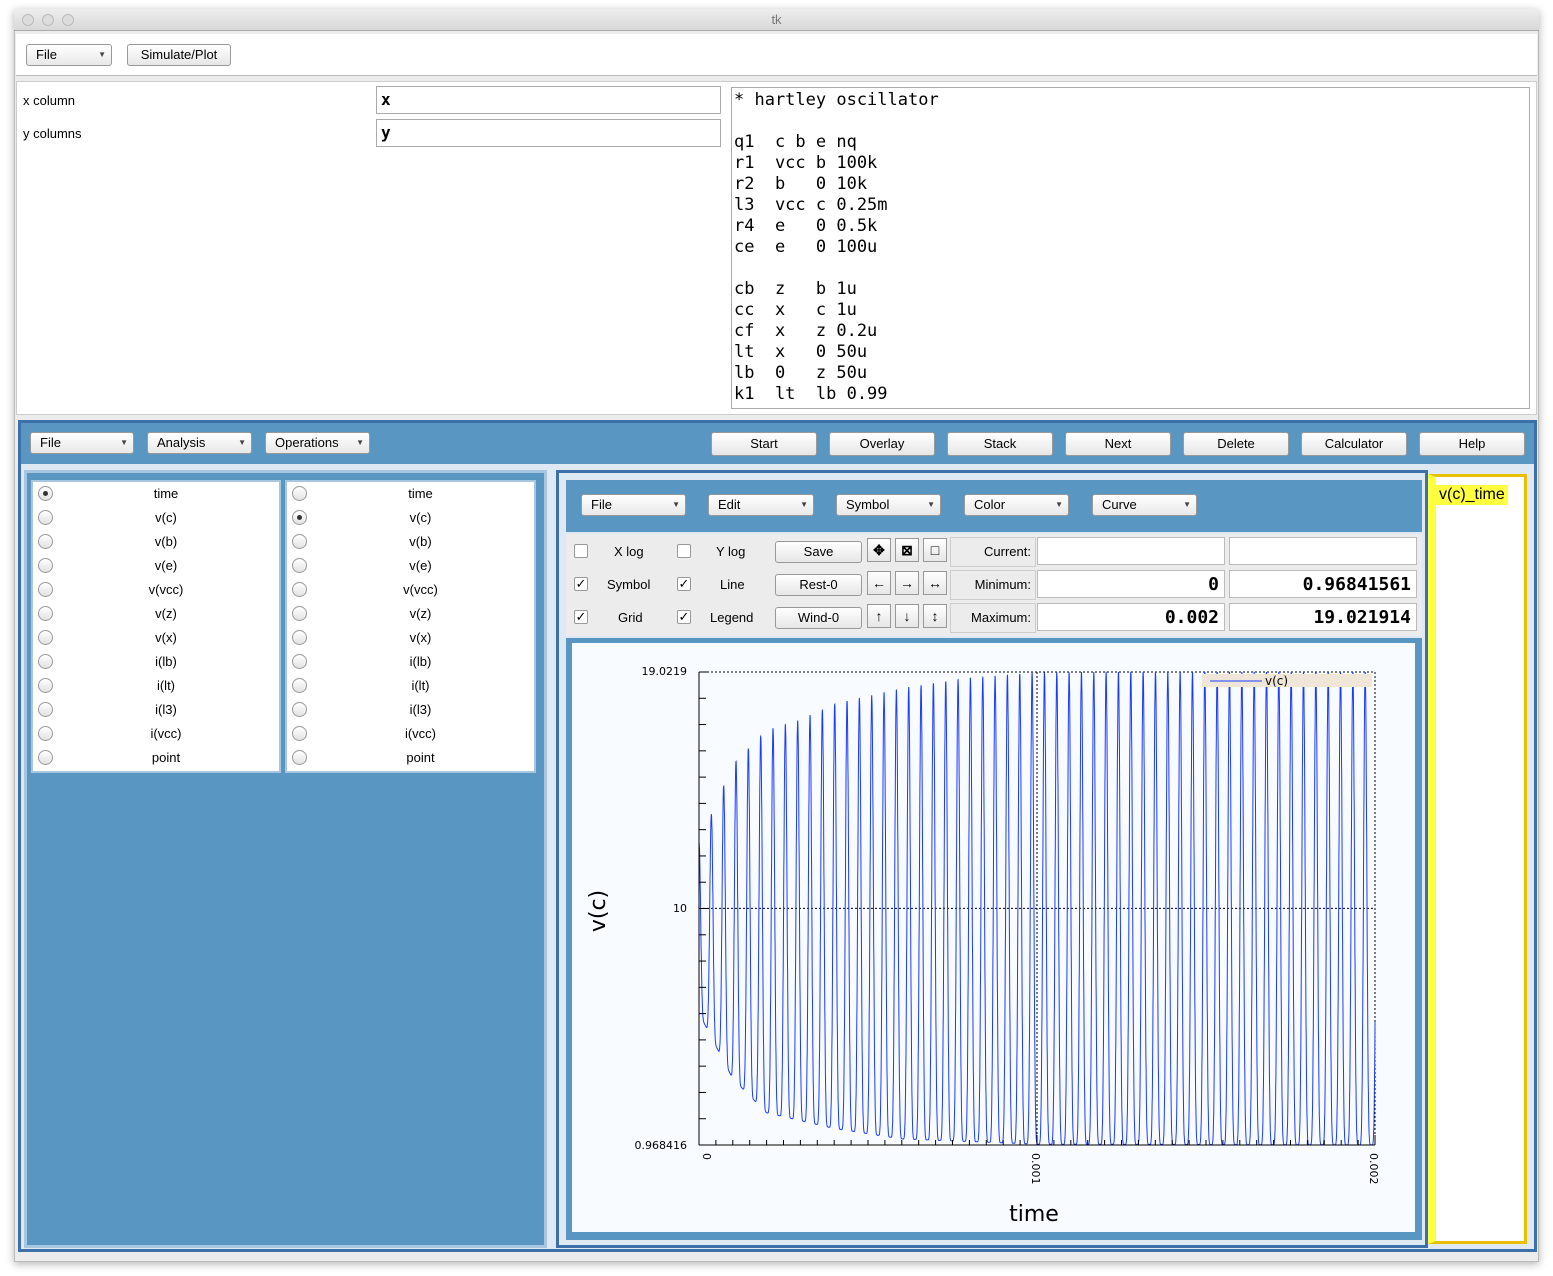  What do you see at coordinates (410, 566) in the screenshot?
I see `y-item: v(e)` at bounding box center [410, 566].